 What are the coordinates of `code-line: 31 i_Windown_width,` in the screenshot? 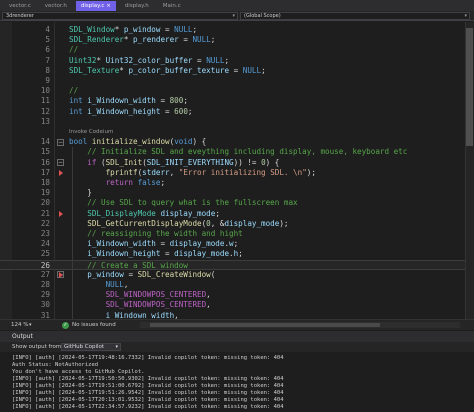 It's located at (232, 315).